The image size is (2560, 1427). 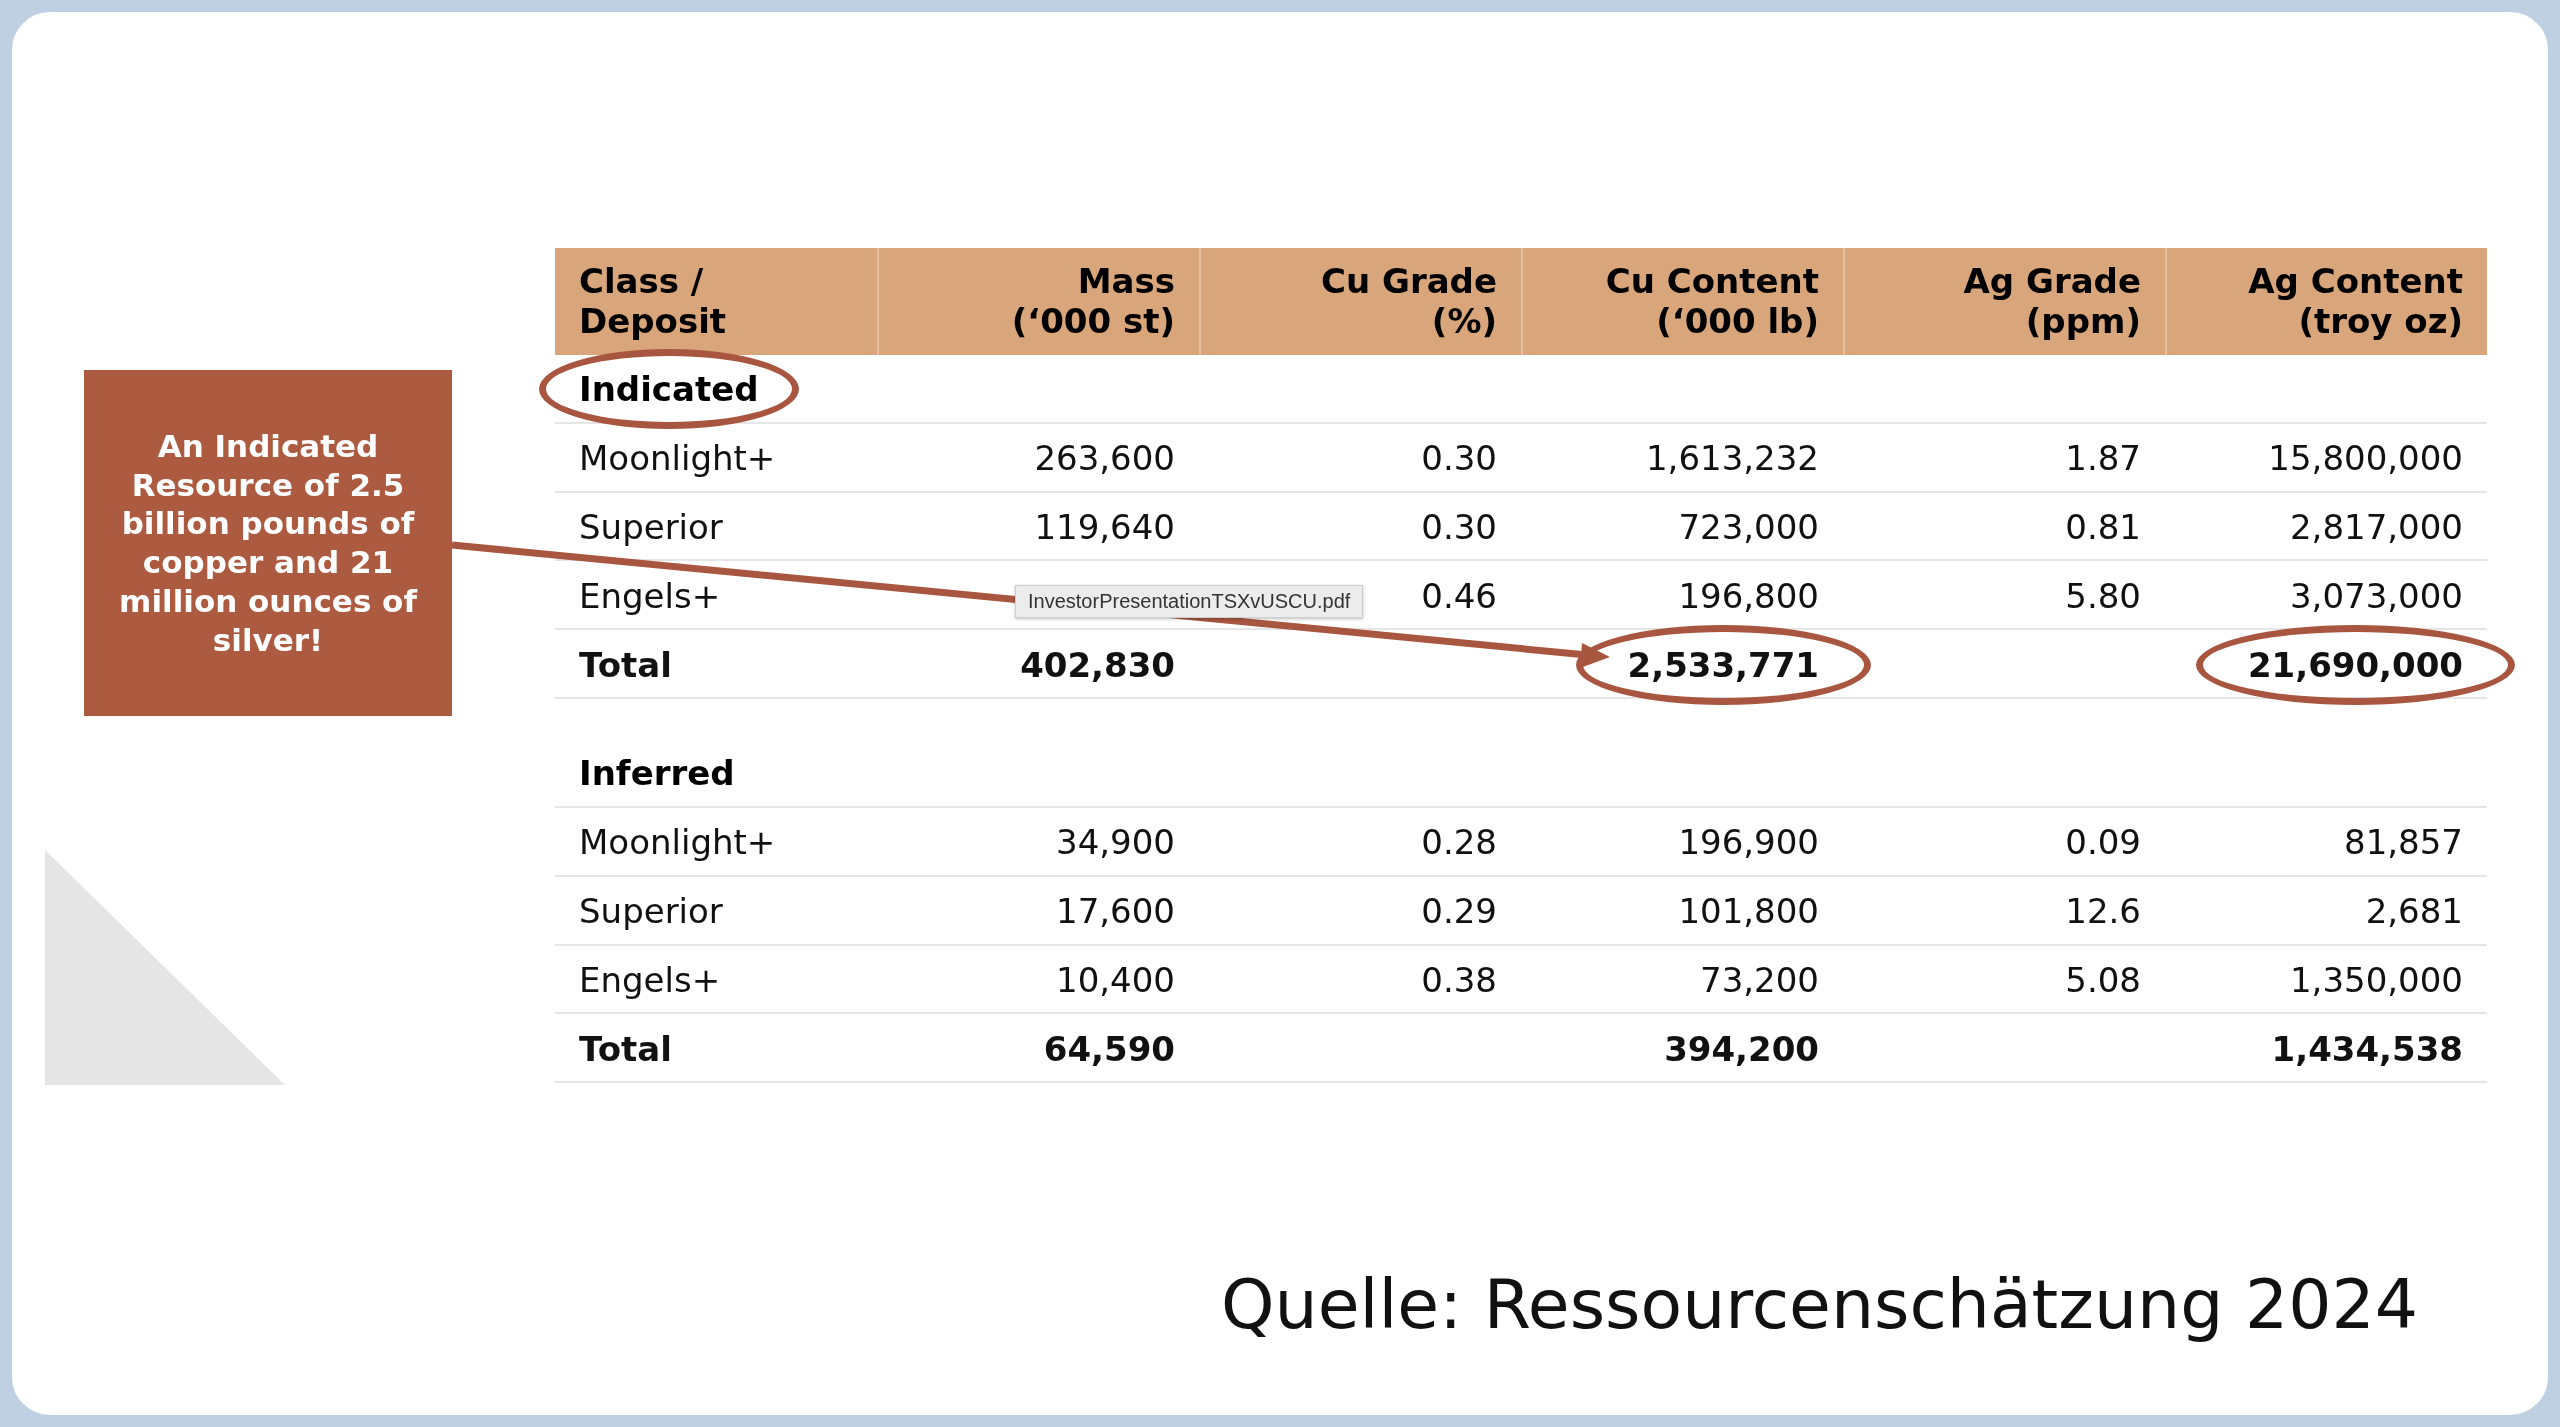 I want to click on tooltip: InvestorPresentationTSXvUSCU.pdf, so click(x=1189, y=601).